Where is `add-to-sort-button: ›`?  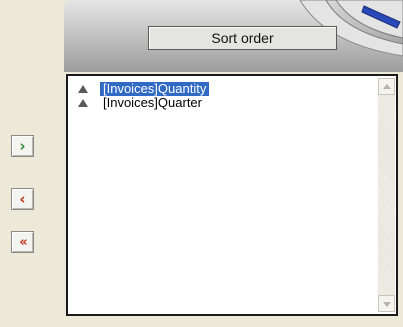 add-to-sort-button: › is located at coordinates (22, 146).